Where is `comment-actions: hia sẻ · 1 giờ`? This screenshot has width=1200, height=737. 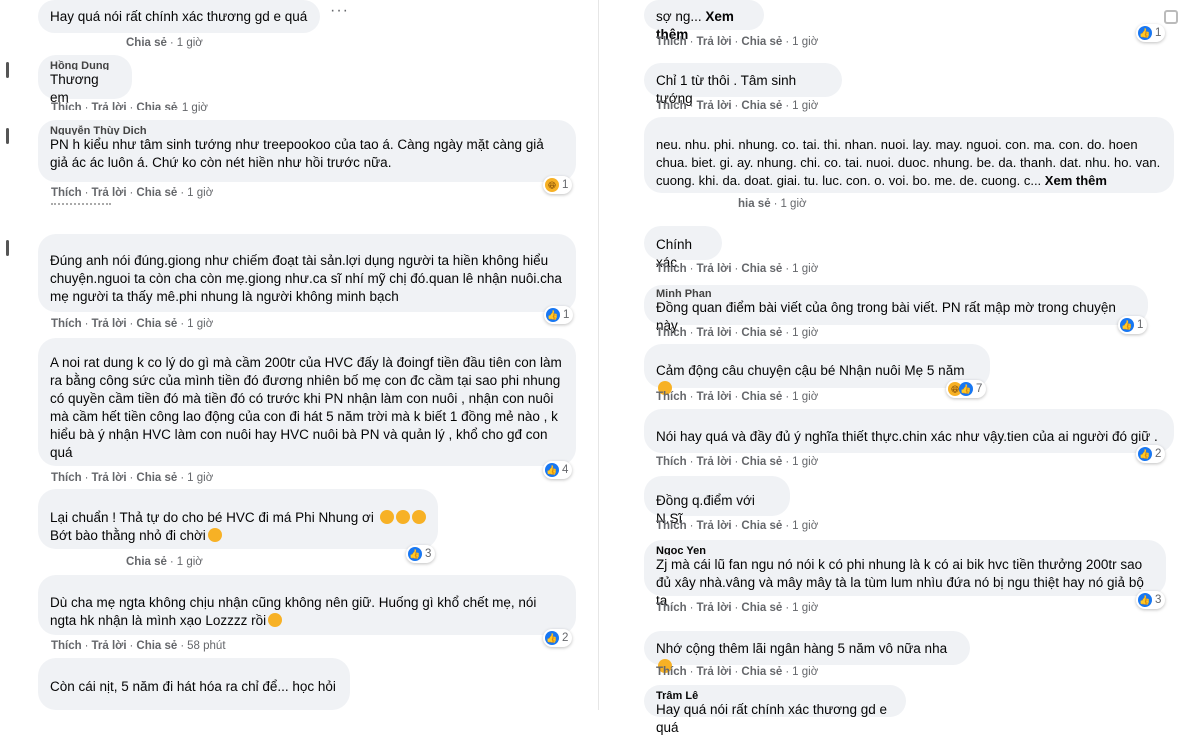
comment-actions: hia sẻ · 1 giờ is located at coordinates (772, 204).